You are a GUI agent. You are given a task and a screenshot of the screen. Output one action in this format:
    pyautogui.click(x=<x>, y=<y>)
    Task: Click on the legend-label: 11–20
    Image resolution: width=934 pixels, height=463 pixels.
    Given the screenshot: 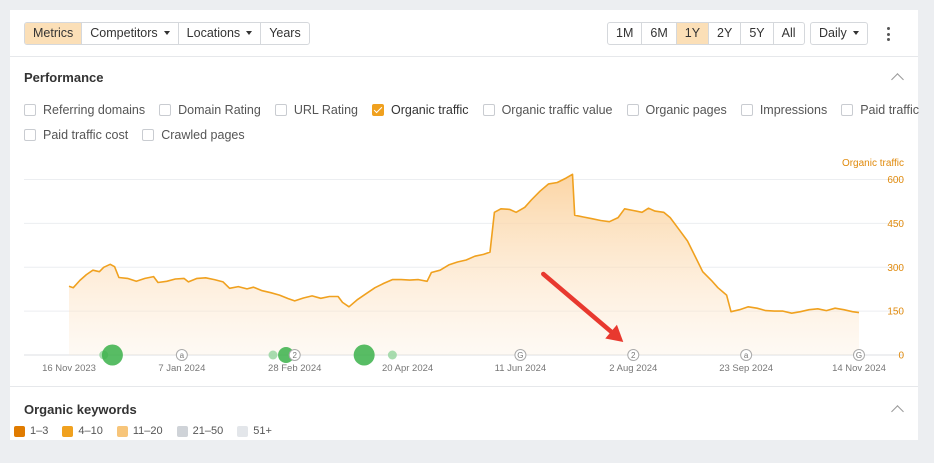 What is the action you would take?
    pyautogui.click(x=147, y=431)
    